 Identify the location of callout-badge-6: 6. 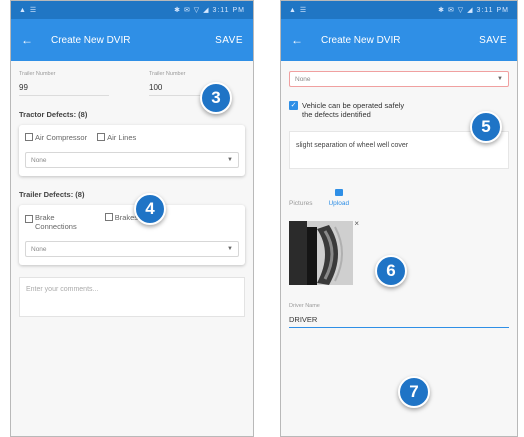
(391, 271).